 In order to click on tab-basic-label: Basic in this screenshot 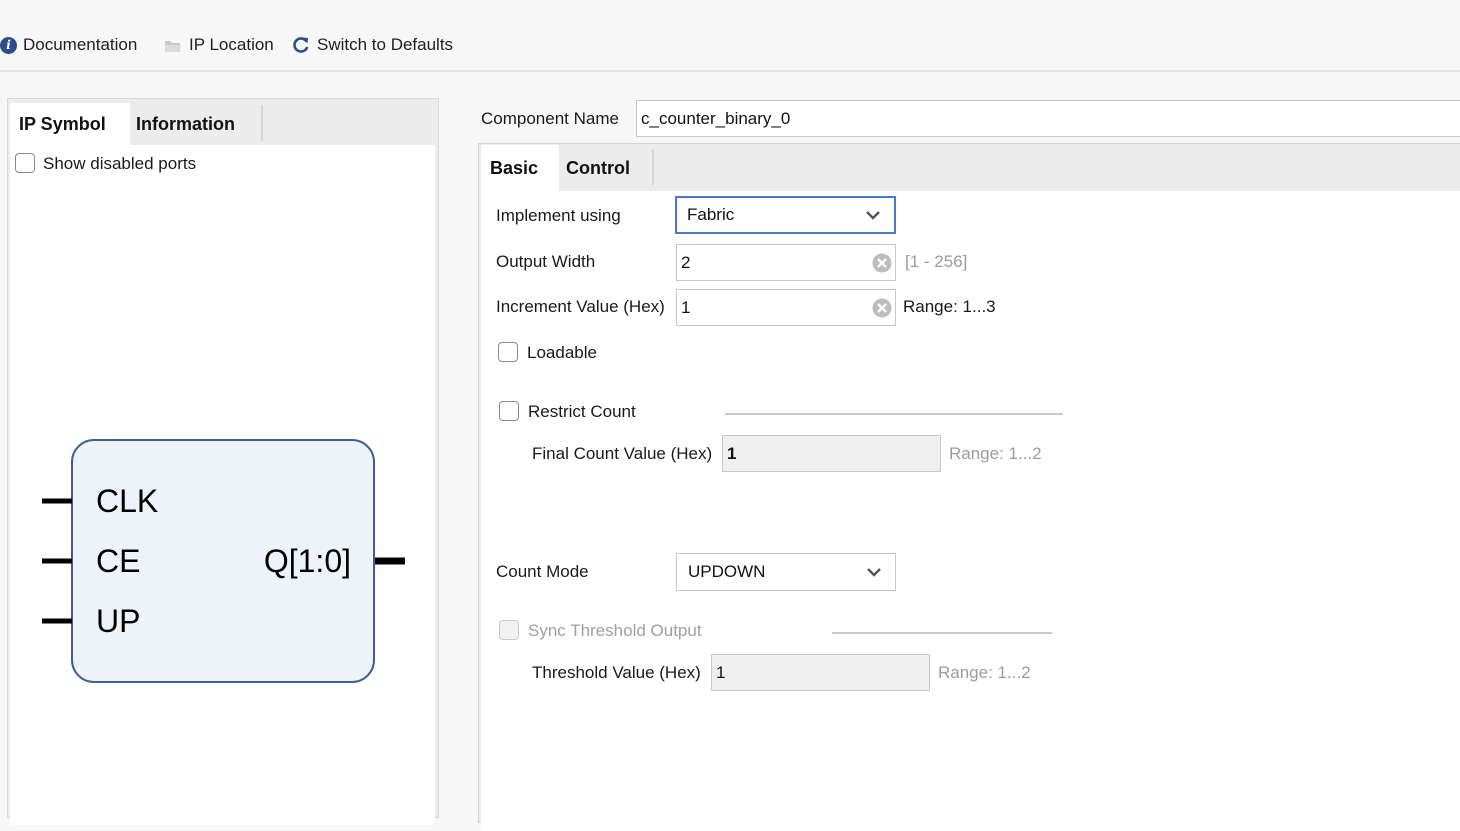, I will do `click(514, 167)`.